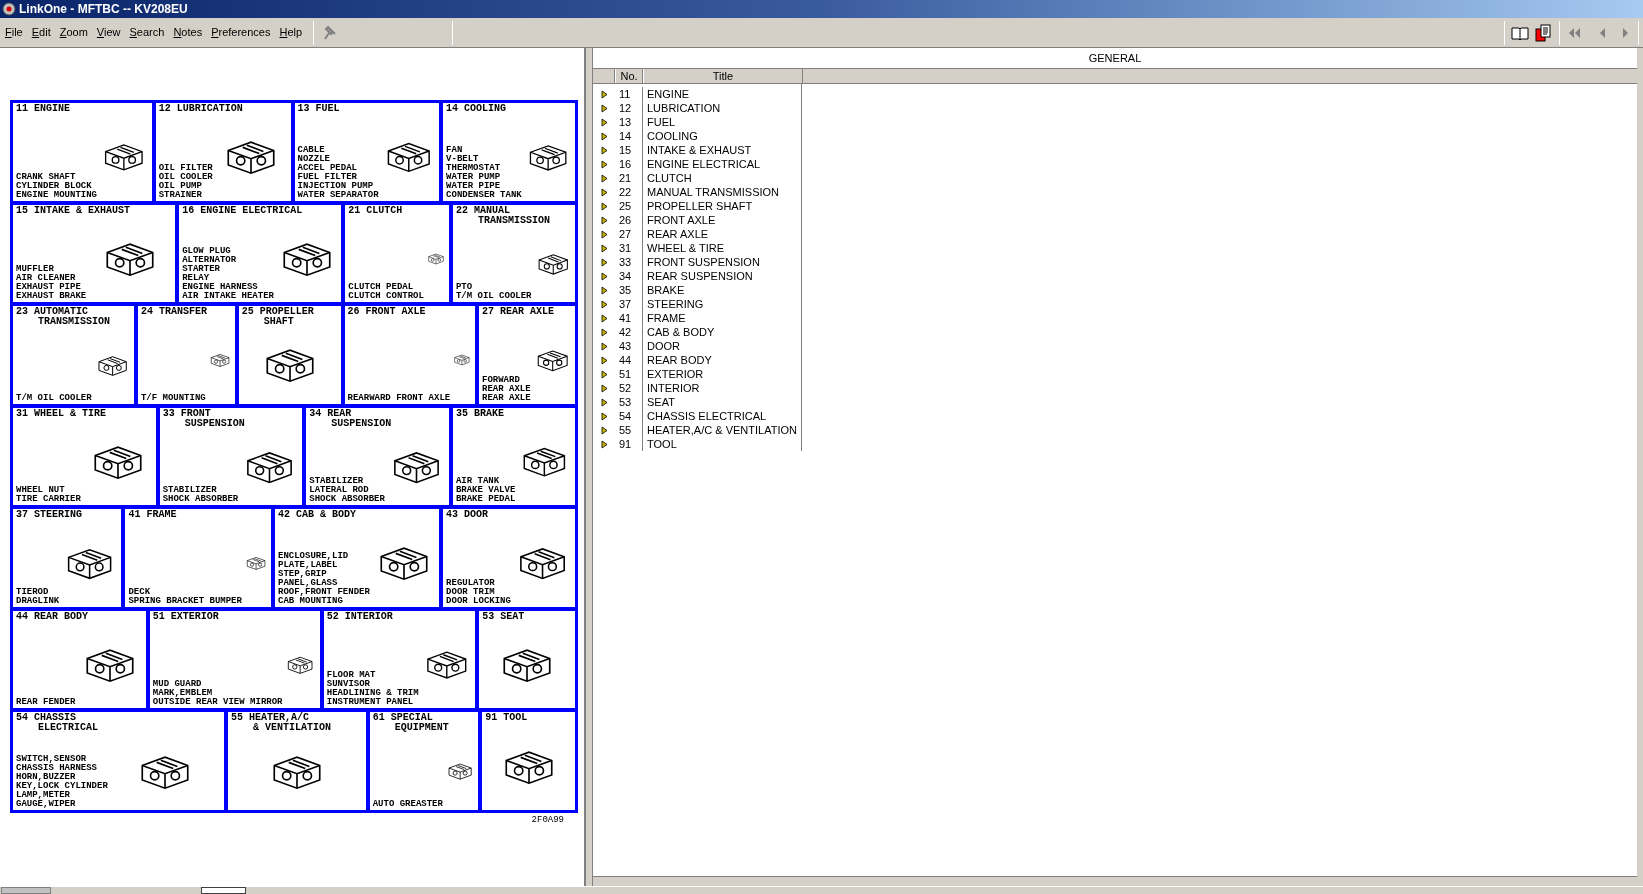  I want to click on column-header: No., so click(629, 76).